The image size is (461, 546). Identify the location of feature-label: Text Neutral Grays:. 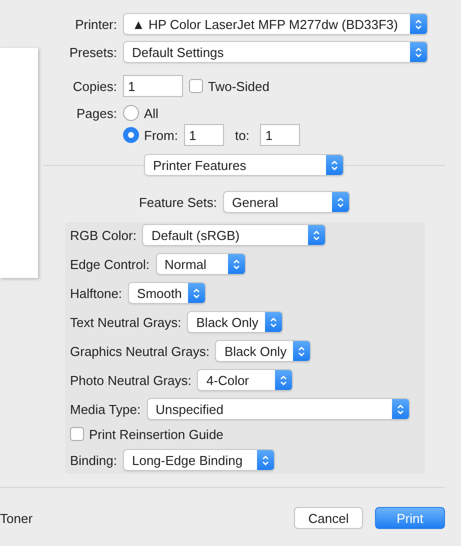
(126, 322).